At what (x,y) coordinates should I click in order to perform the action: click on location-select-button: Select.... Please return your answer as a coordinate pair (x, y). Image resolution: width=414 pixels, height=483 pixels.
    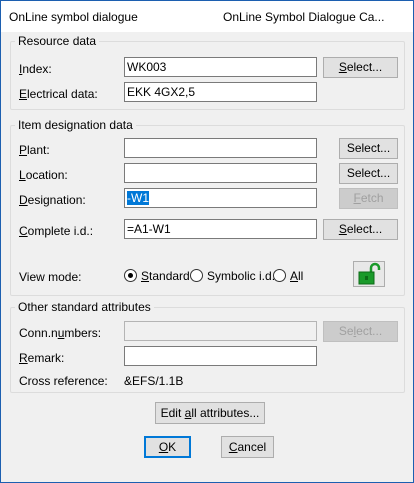
    Looking at the image, I should click on (368, 173).